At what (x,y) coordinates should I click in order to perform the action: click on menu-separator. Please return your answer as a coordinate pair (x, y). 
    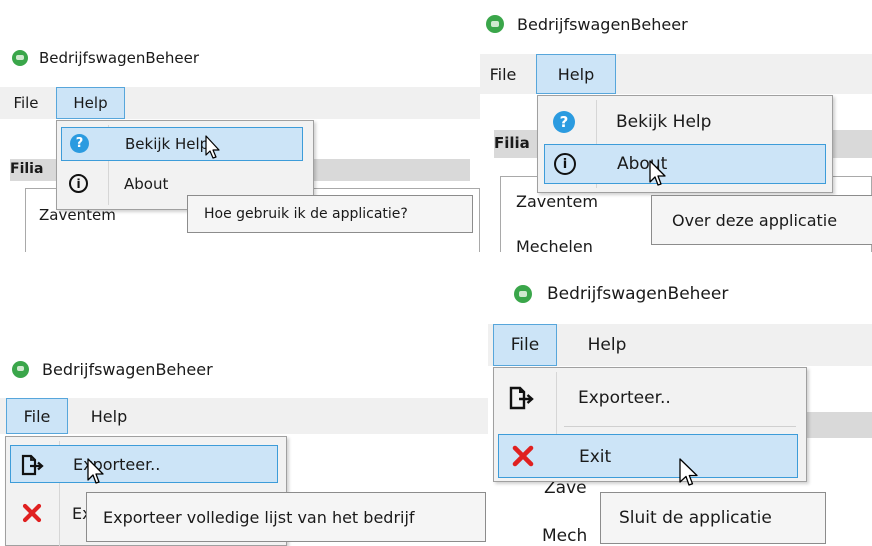
    Looking at the image, I should click on (680, 426).